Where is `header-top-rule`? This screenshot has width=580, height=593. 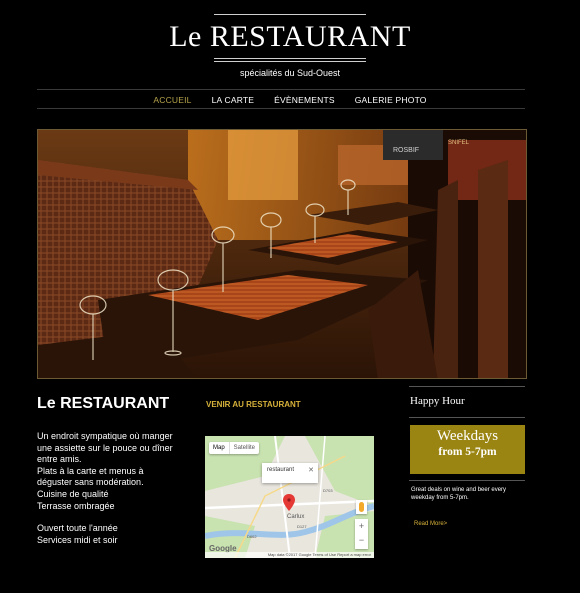
header-top-rule is located at coordinates (290, 14).